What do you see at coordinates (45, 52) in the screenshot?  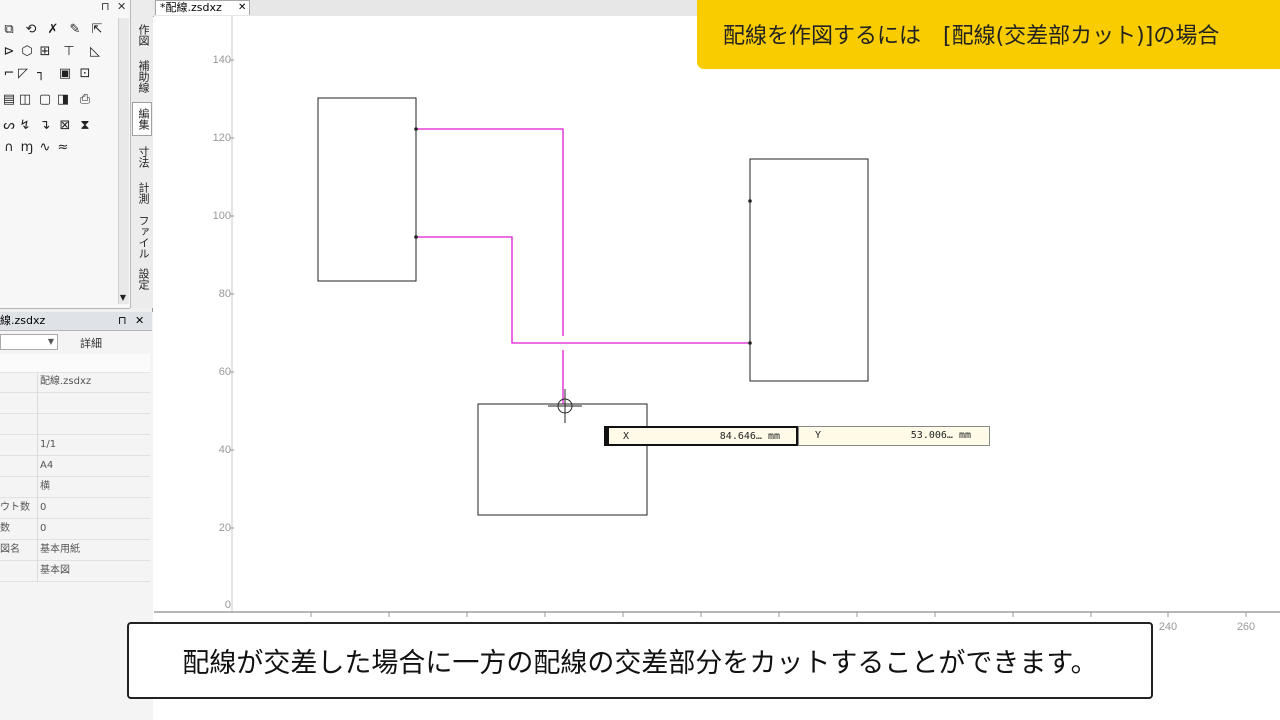 I see `array-icon: ⊞` at bounding box center [45, 52].